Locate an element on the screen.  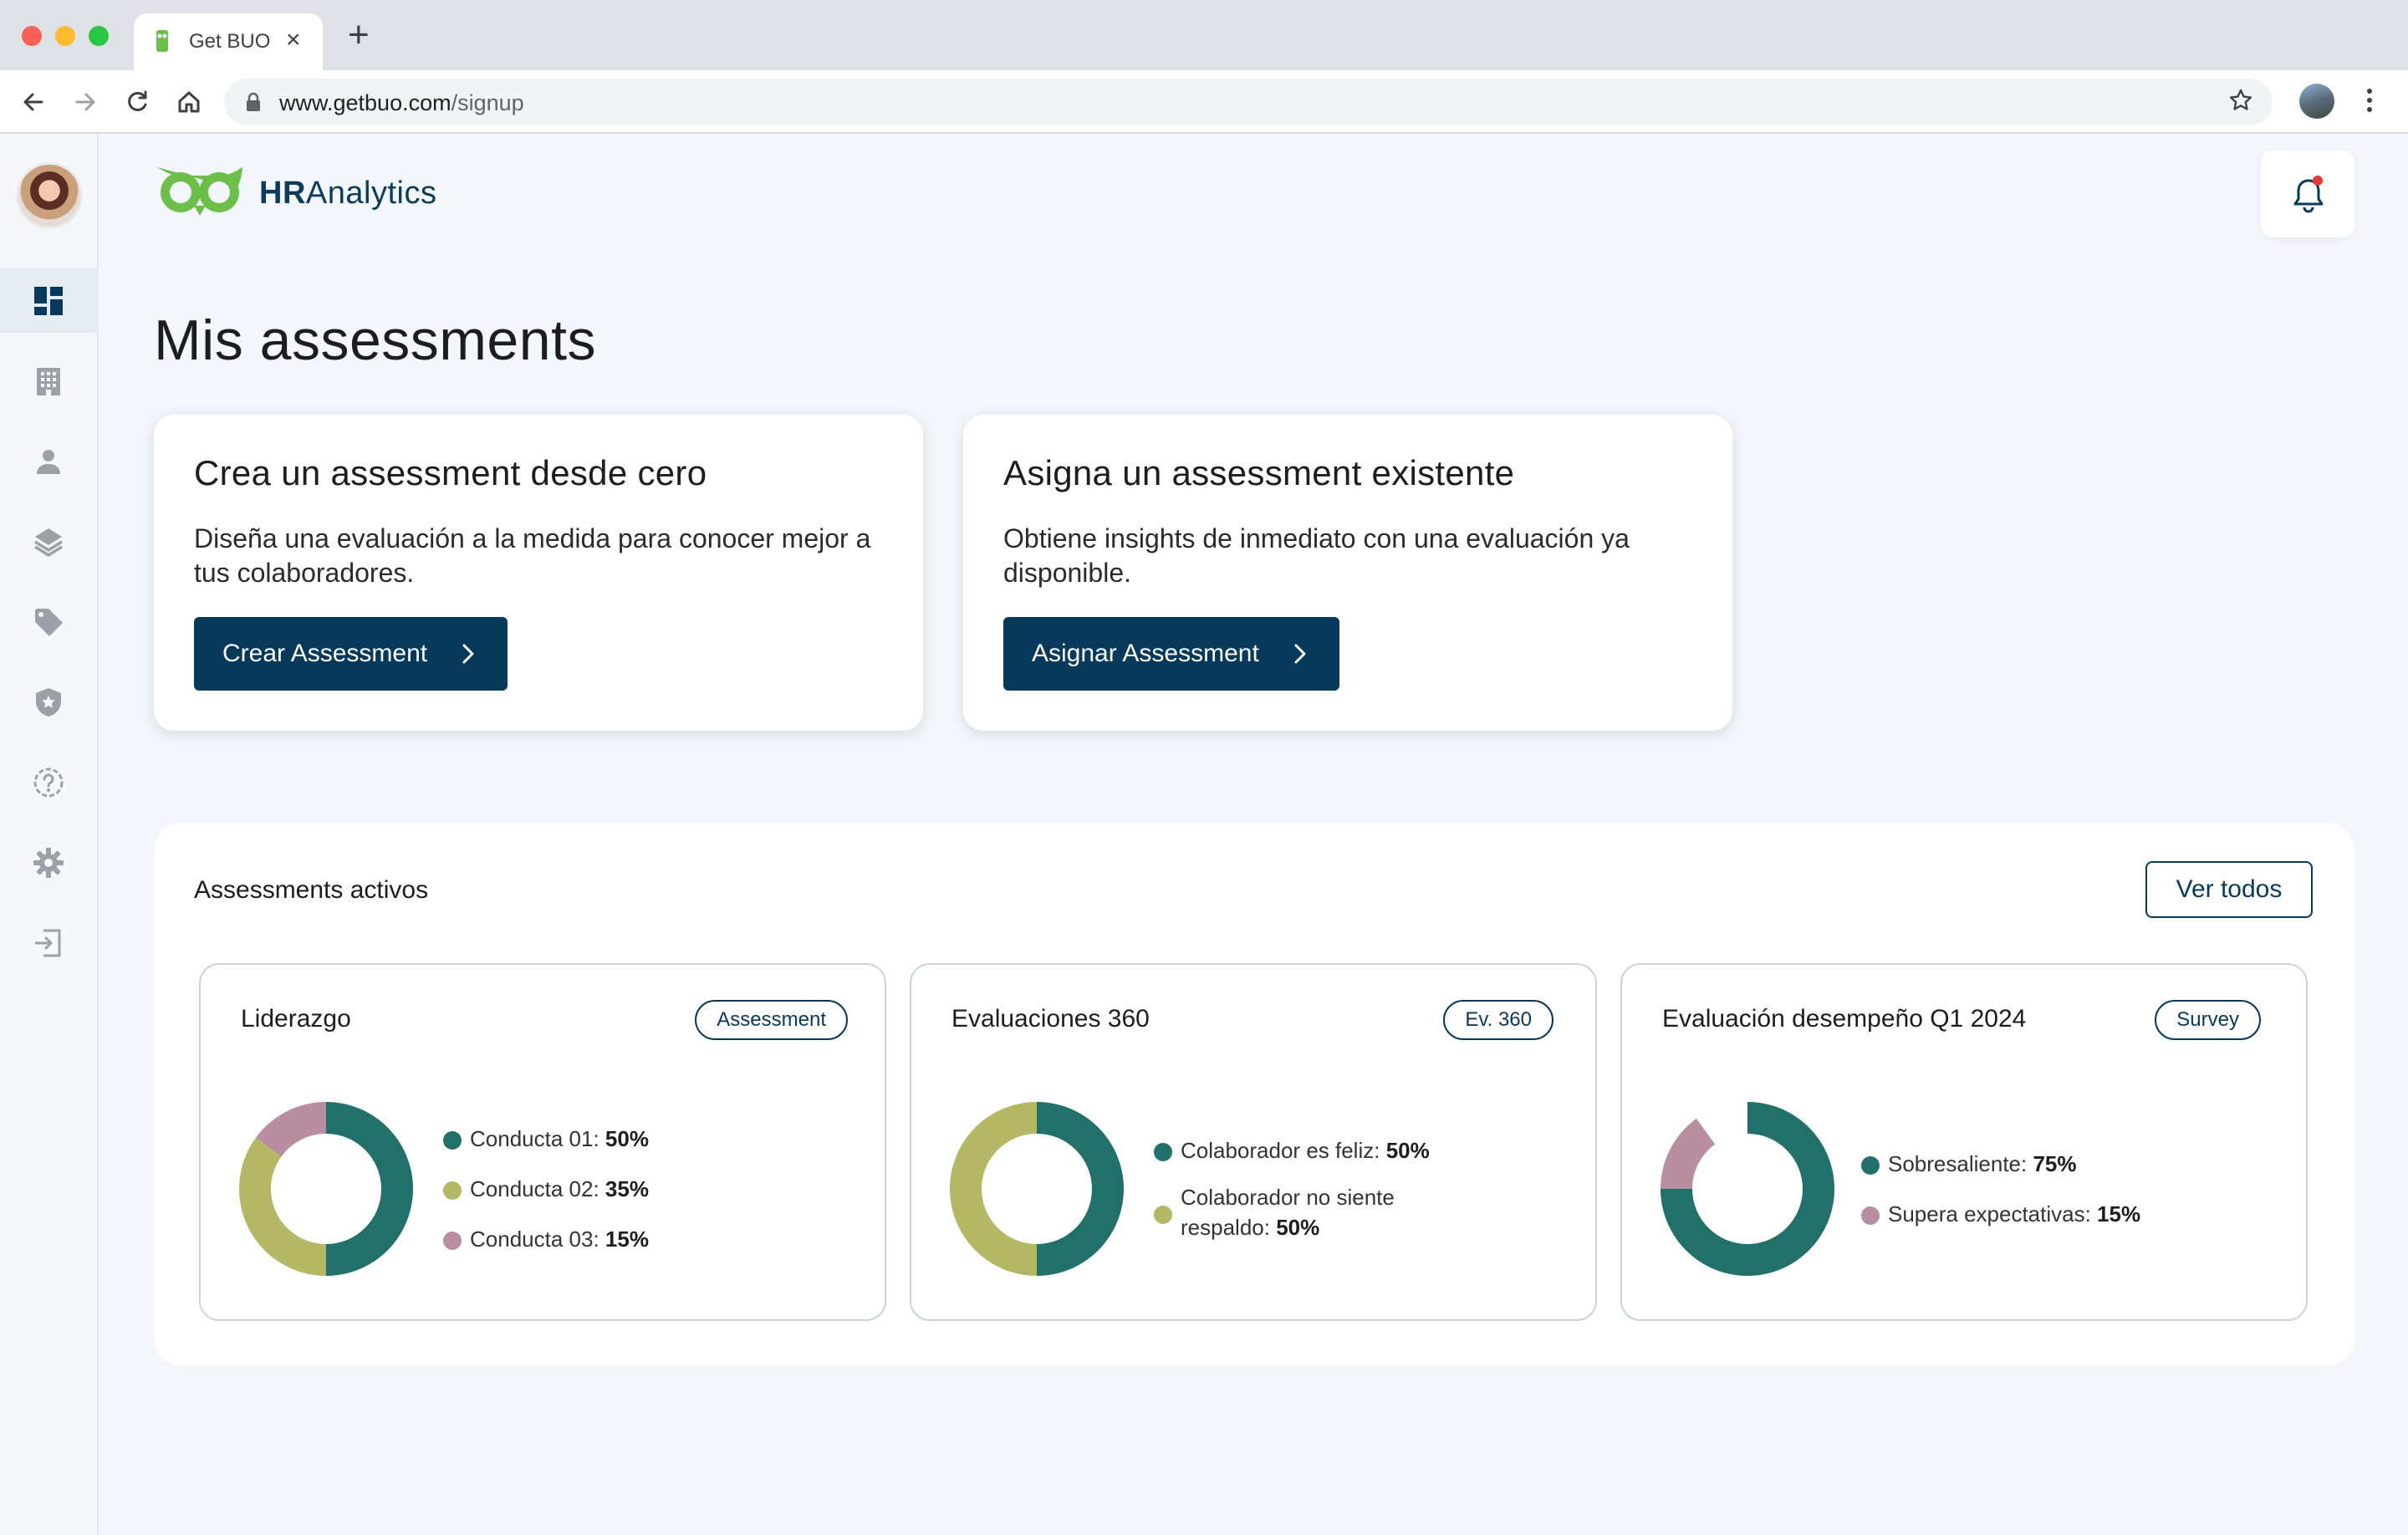
brand-name: HRAnalytics is located at coordinates (348, 193).